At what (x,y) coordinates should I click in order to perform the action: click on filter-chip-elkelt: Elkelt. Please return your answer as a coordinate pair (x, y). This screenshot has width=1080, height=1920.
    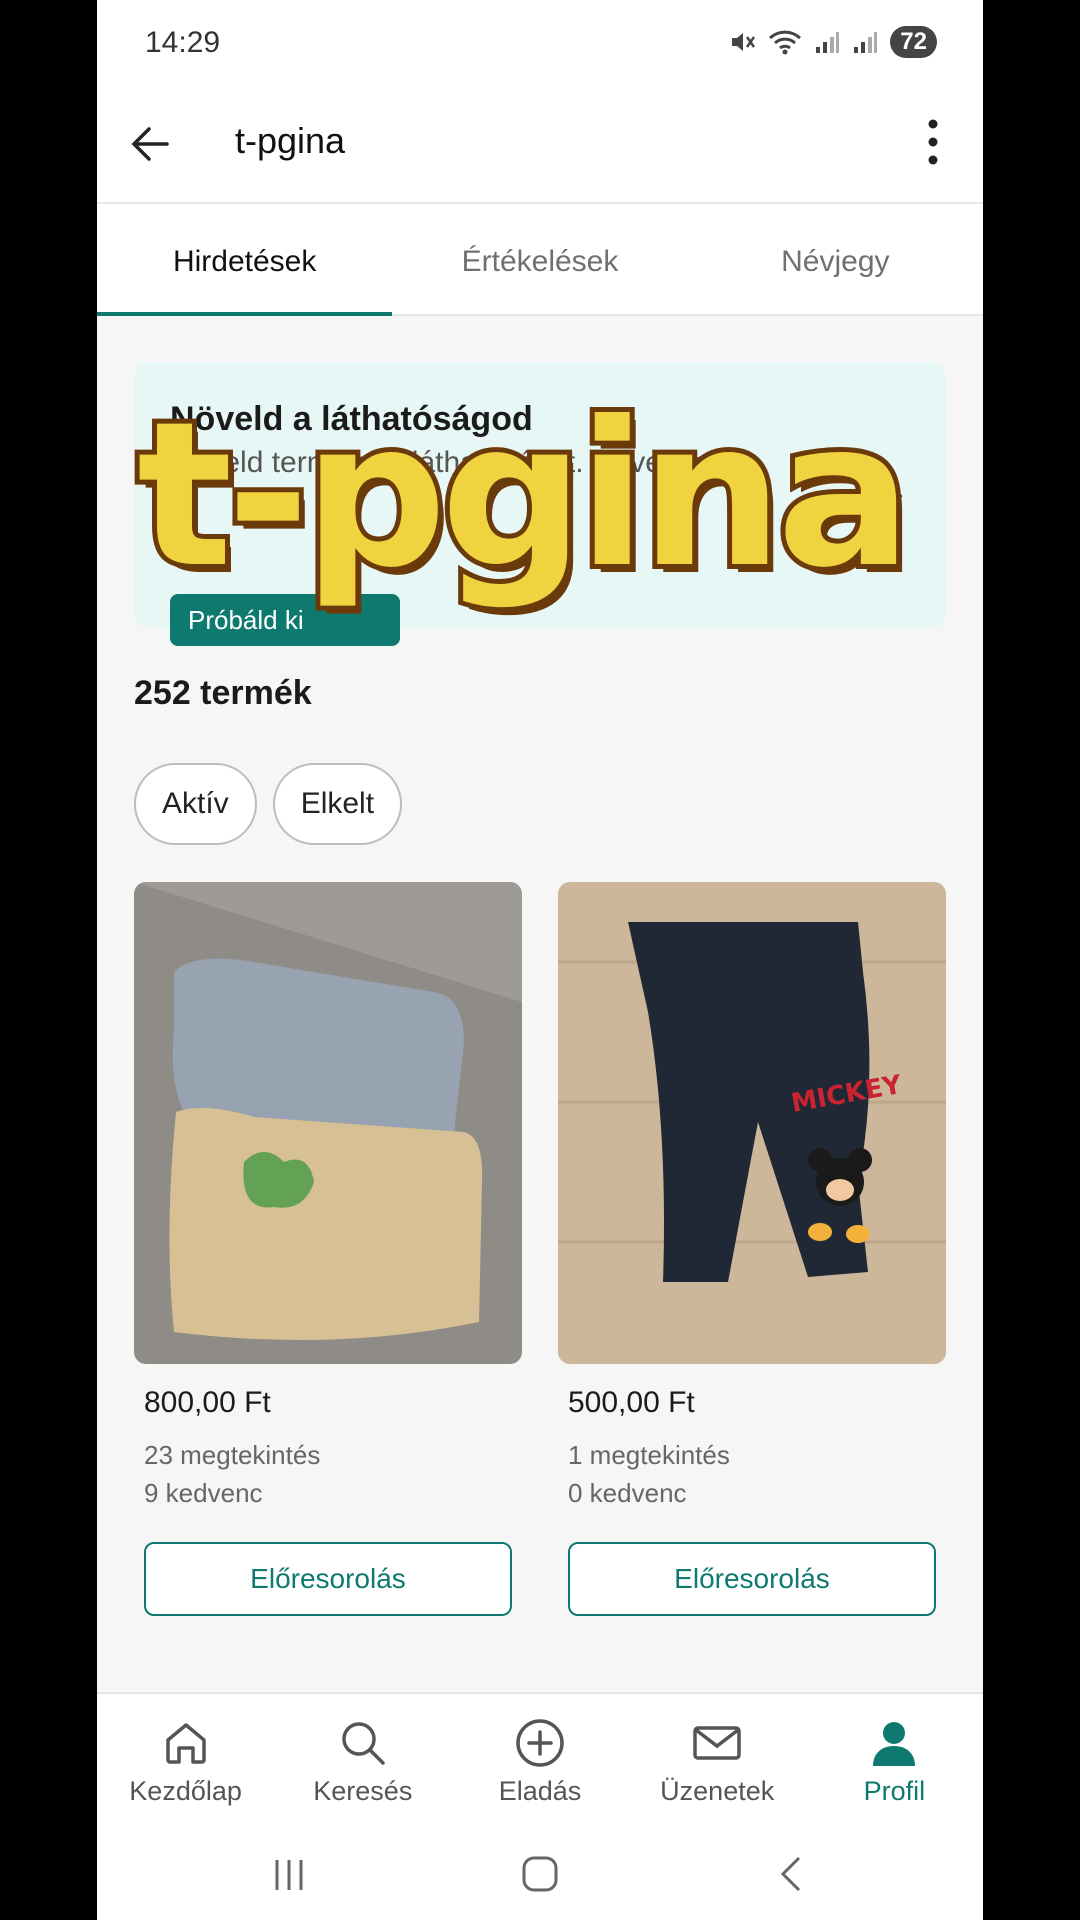
    Looking at the image, I should click on (337, 804).